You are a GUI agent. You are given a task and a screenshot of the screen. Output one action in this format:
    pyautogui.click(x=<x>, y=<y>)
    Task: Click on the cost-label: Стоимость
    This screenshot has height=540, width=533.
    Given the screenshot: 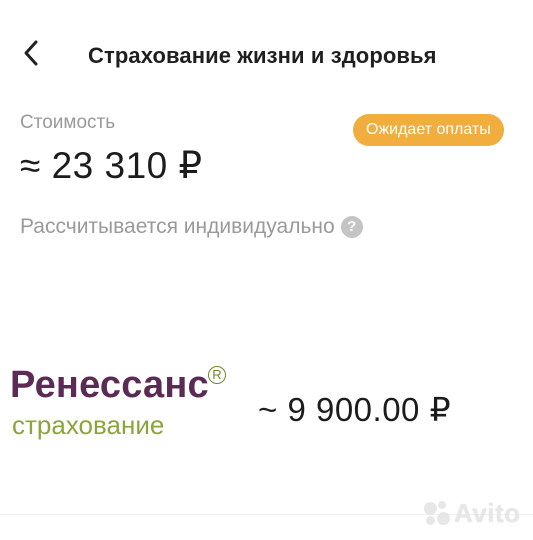 What is the action you would take?
    pyautogui.click(x=68, y=122)
    